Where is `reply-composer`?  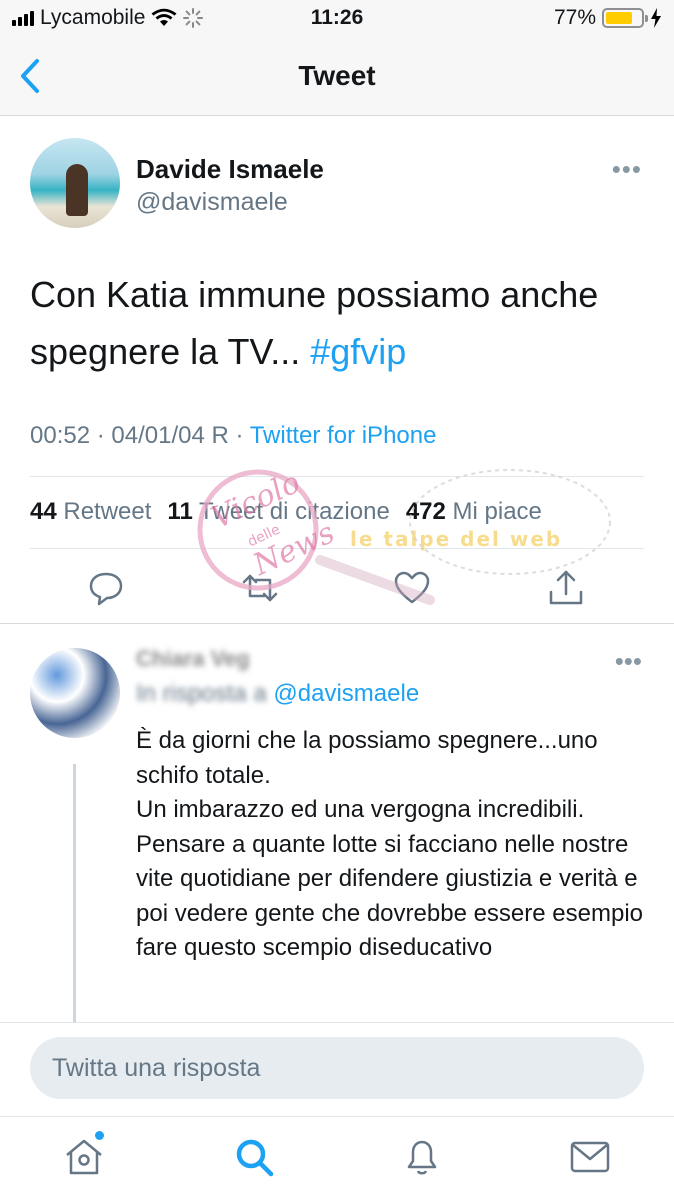
reply-composer is located at coordinates (337, 1069).